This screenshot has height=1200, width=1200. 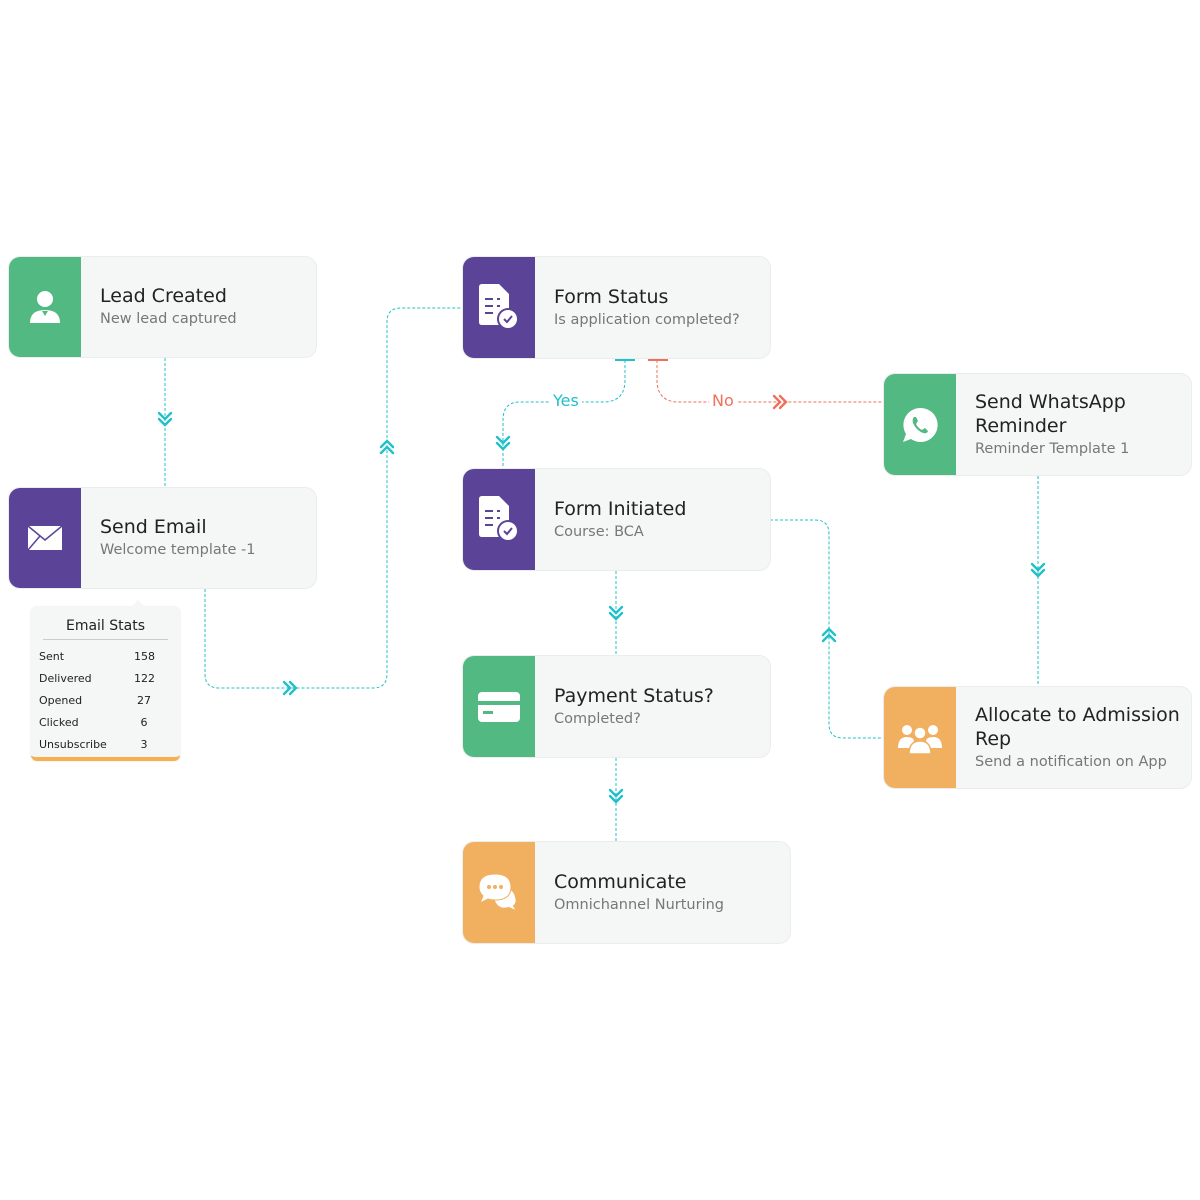 What do you see at coordinates (611, 296) in the screenshot?
I see `node-title: Form Status` at bounding box center [611, 296].